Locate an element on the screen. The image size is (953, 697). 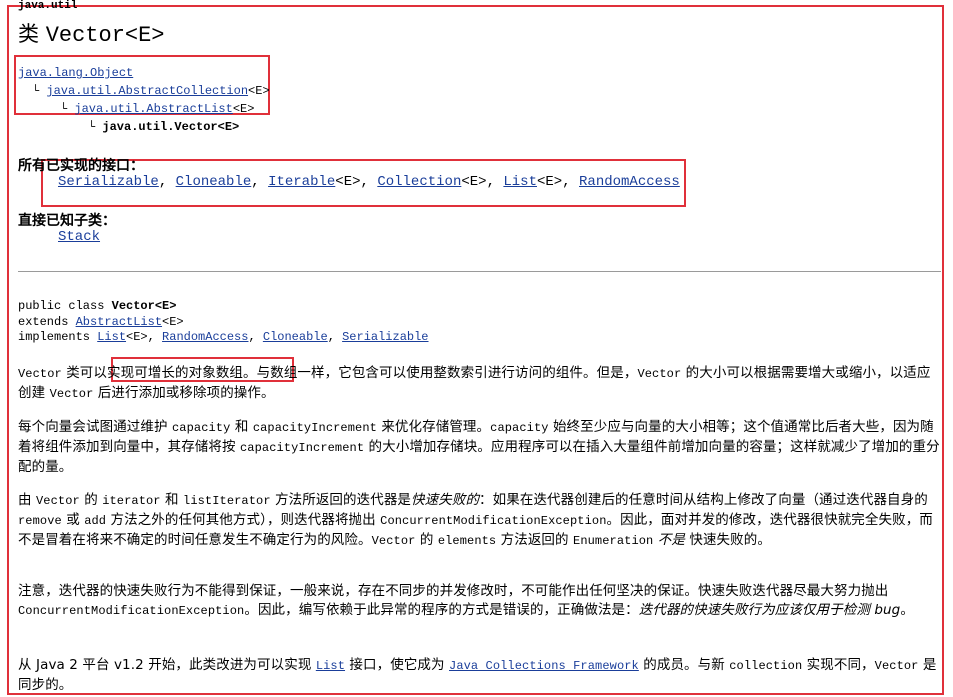
link-list: List is located at coordinates (330, 666).